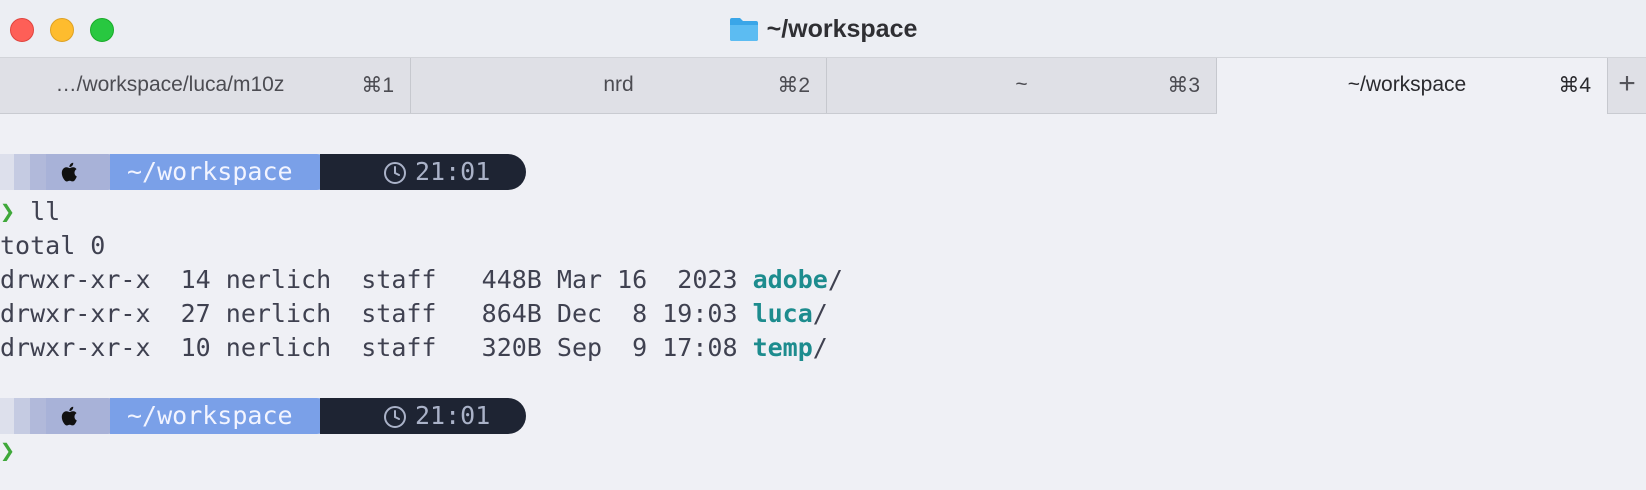 The width and height of the screenshot is (1646, 490). What do you see at coordinates (1627, 85) in the screenshot?
I see `new-tab-button: +` at bounding box center [1627, 85].